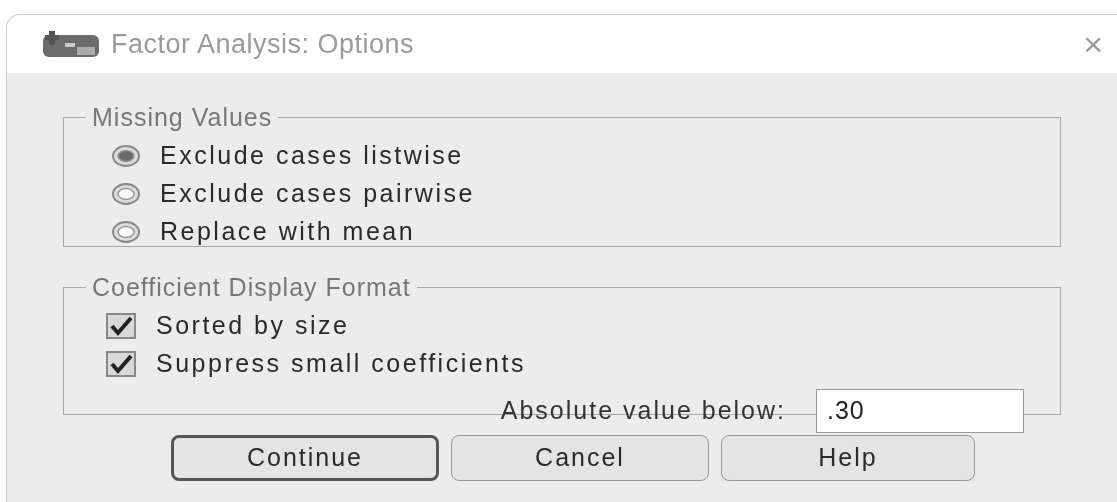 The image size is (1117, 502). What do you see at coordinates (288, 231) in the screenshot?
I see `radio-label: Replace with mean` at bounding box center [288, 231].